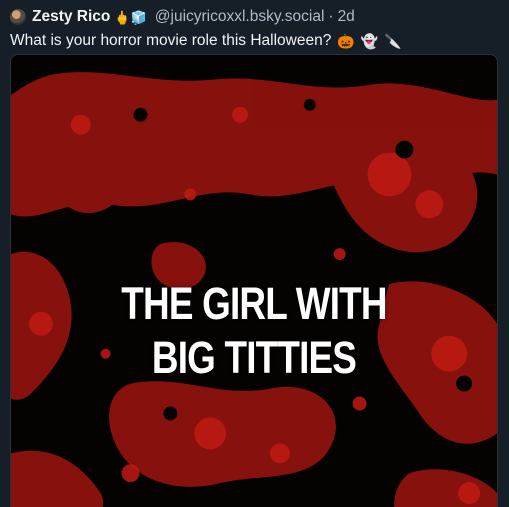 Image resolution: width=509 pixels, height=507 pixels. What do you see at coordinates (71, 17) in the screenshot?
I see `author-display-name: Zesty Rico` at bounding box center [71, 17].